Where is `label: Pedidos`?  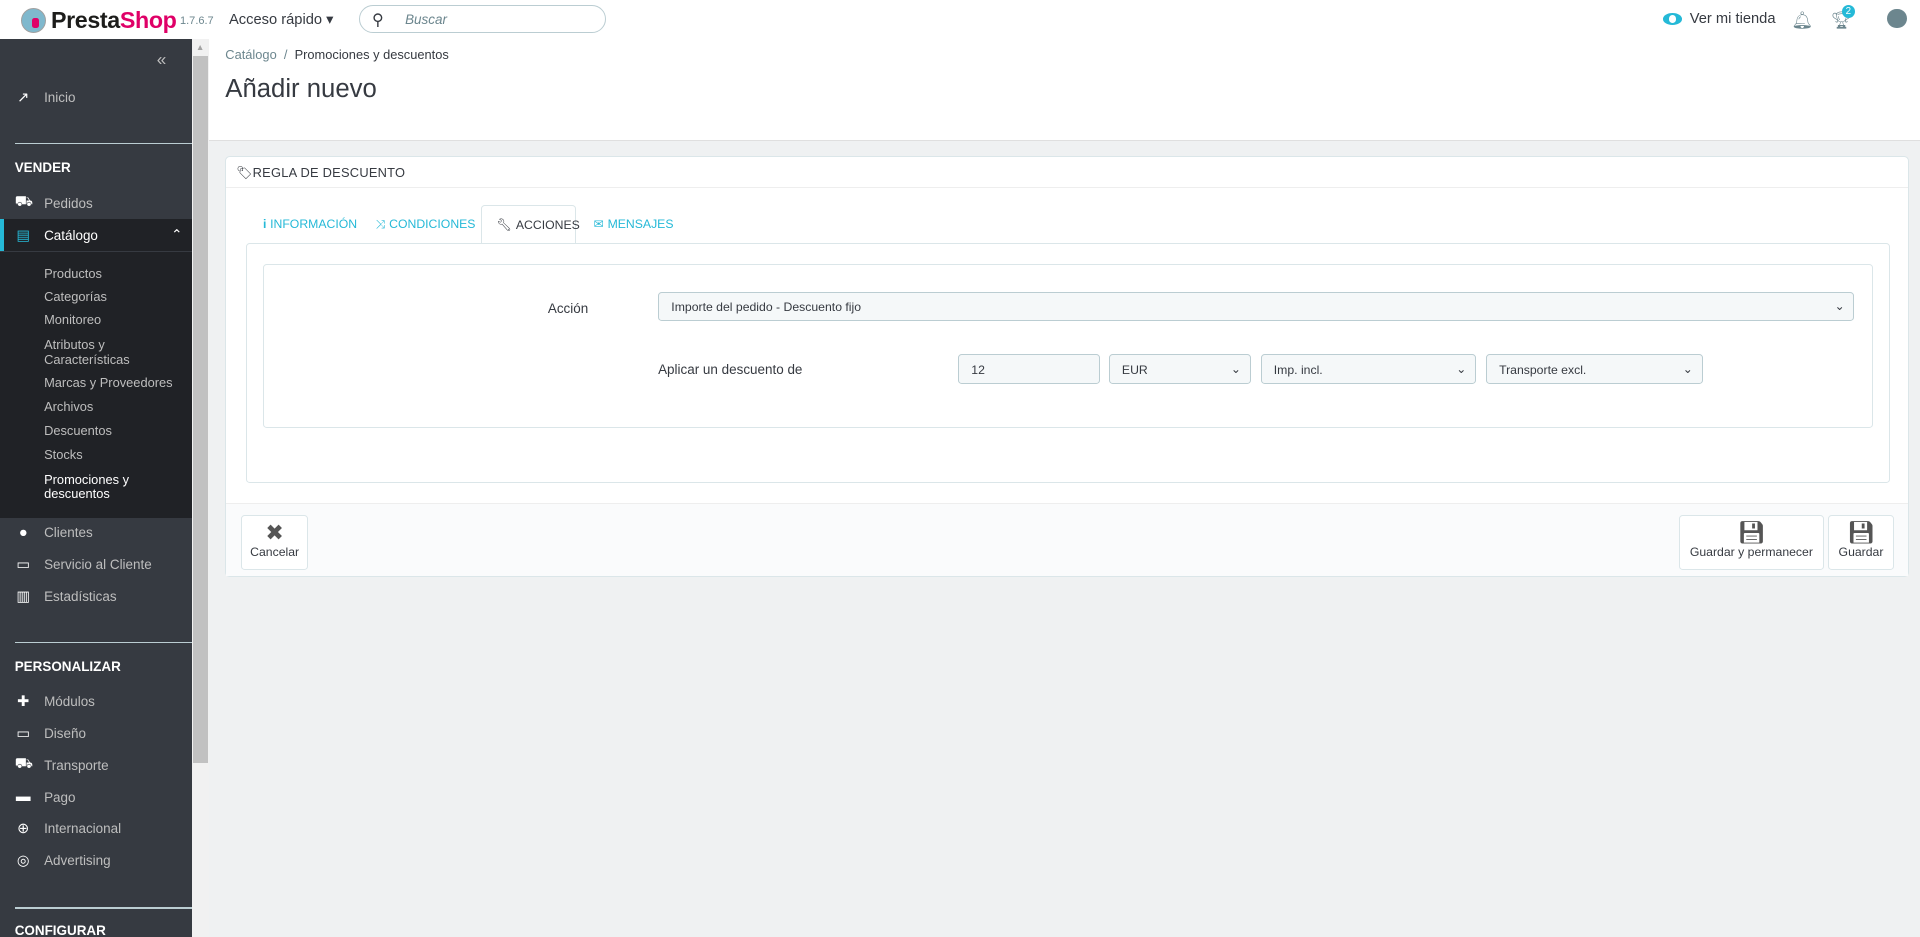
label: Pedidos is located at coordinates (68, 203).